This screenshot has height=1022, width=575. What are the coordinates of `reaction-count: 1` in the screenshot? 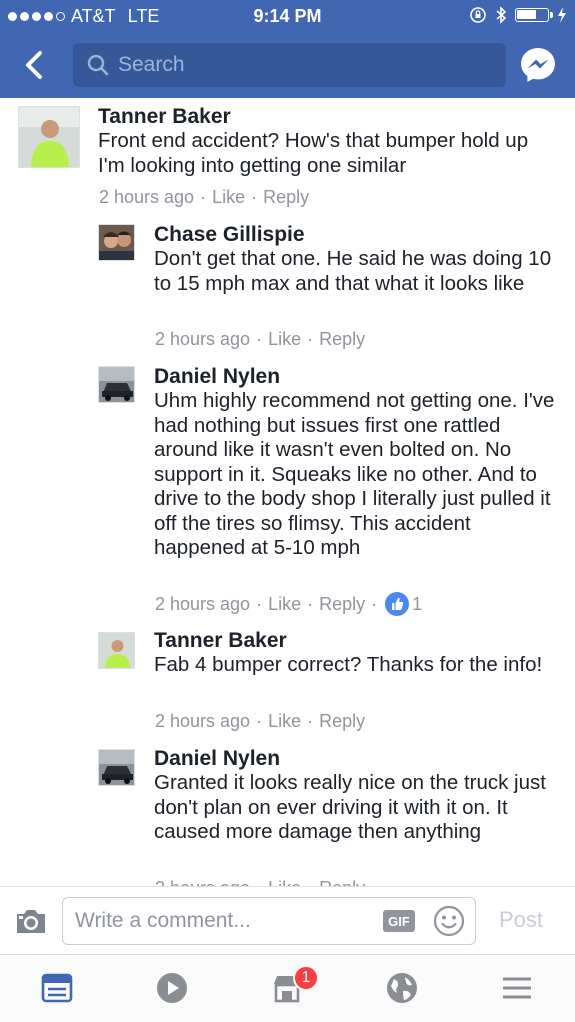 It's located at (417, 604).